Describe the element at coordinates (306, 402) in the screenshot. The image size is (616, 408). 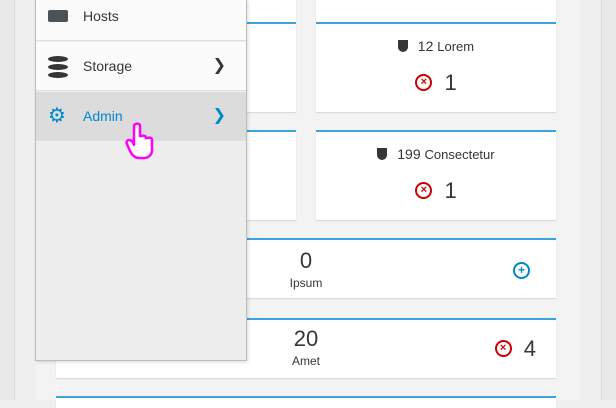
I see `card-bottom` at that location.